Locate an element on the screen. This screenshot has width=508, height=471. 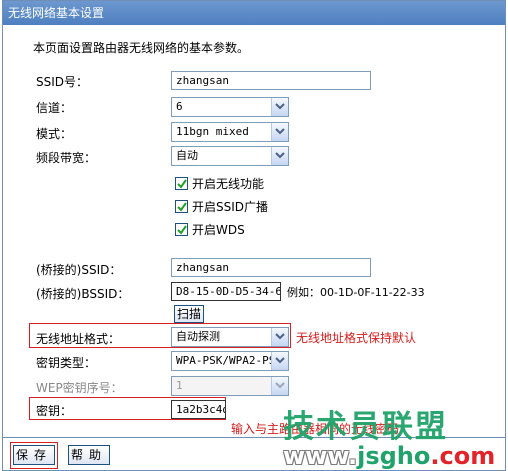
bridge-ssid-label: (桥接的)SSID： is located at coordinates (79, 270).